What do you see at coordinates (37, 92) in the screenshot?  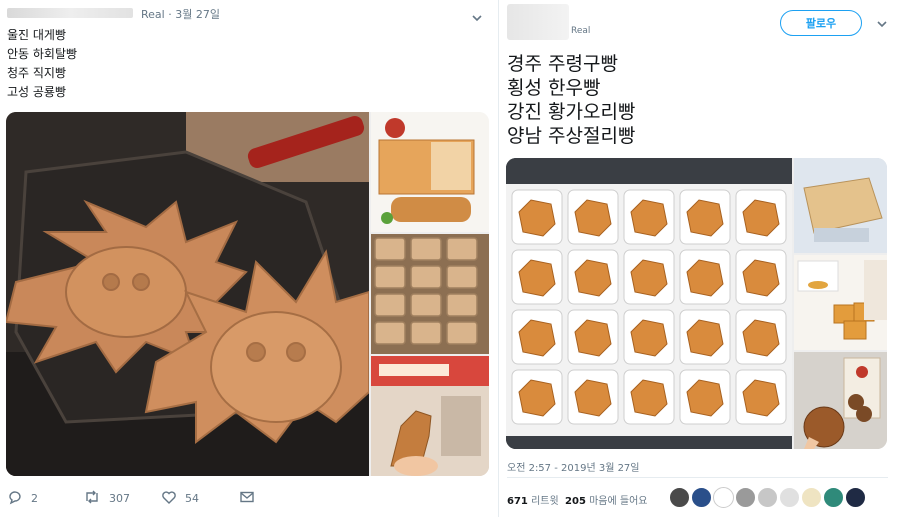 I see `tweet-line: 고성 공룡빵` at bounding box center [37, 92].